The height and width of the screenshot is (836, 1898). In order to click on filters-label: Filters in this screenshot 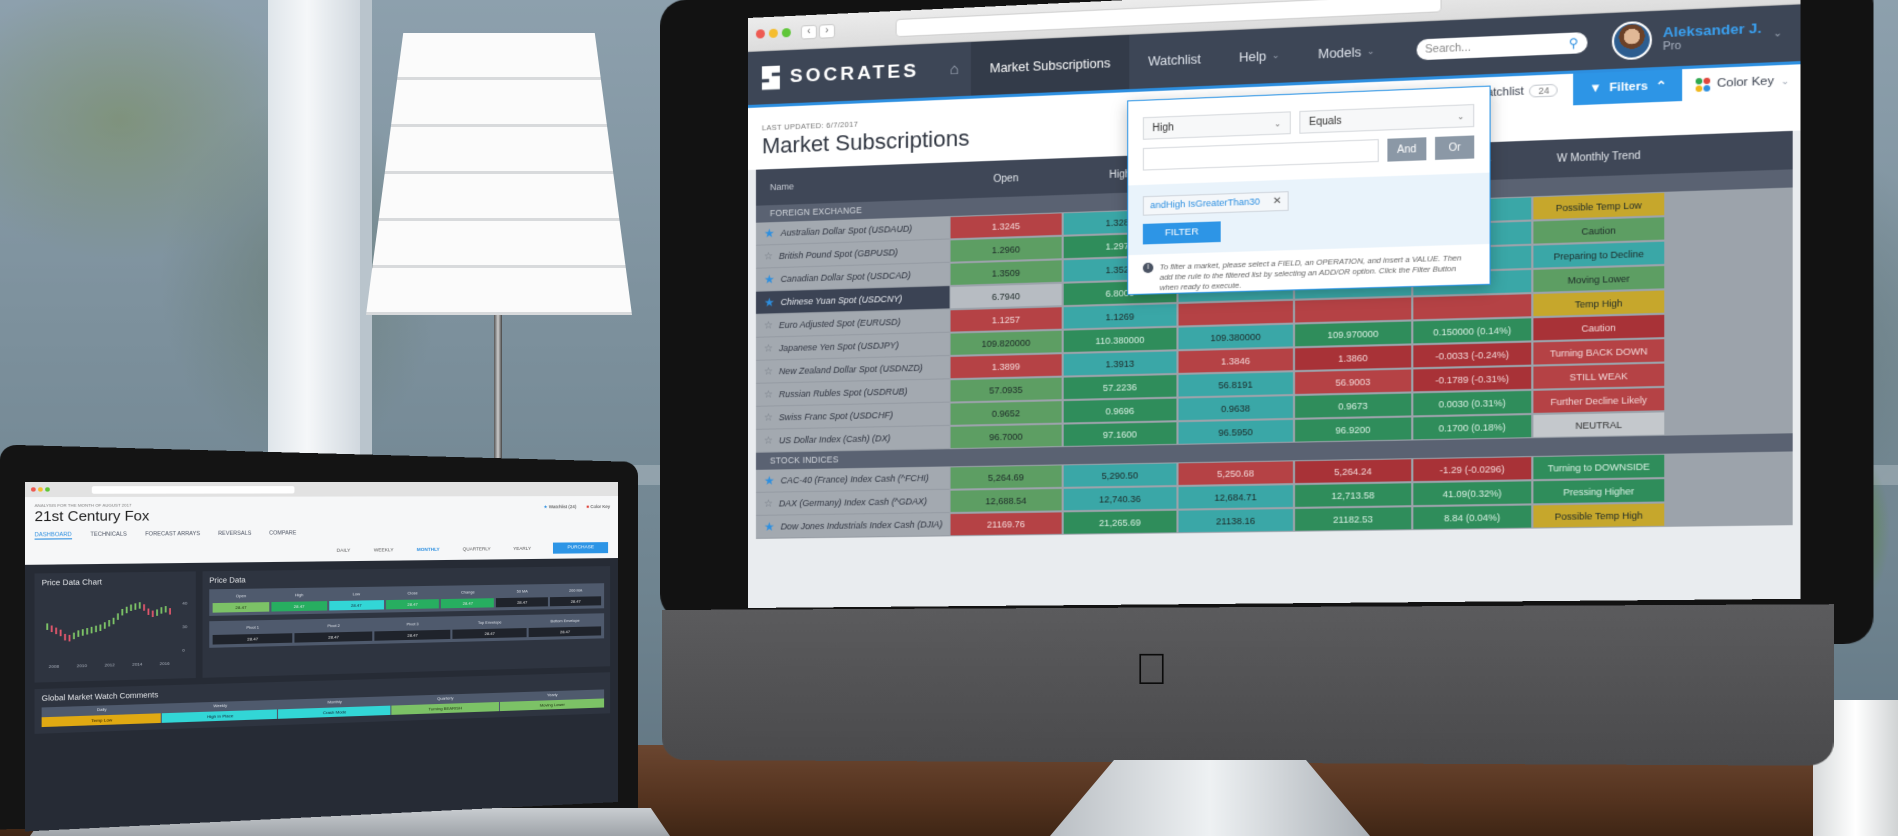, I will do `click(1628, 87)`.